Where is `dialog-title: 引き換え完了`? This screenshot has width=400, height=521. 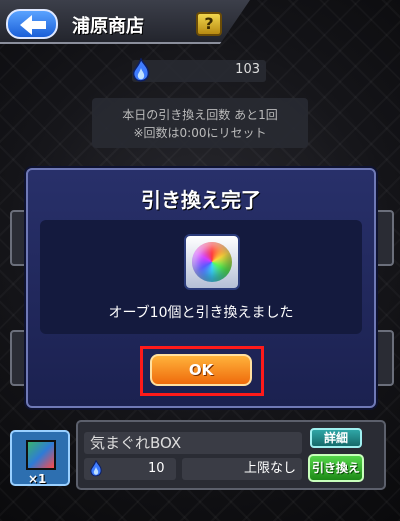
dialog-title: 引き換え完了 is located at coordinates (201, 200).